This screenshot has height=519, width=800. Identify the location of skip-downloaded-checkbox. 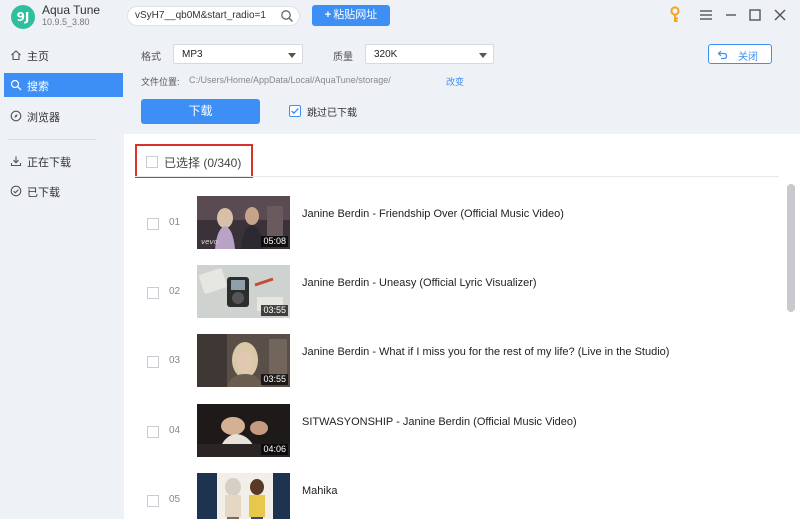
(295, 111).